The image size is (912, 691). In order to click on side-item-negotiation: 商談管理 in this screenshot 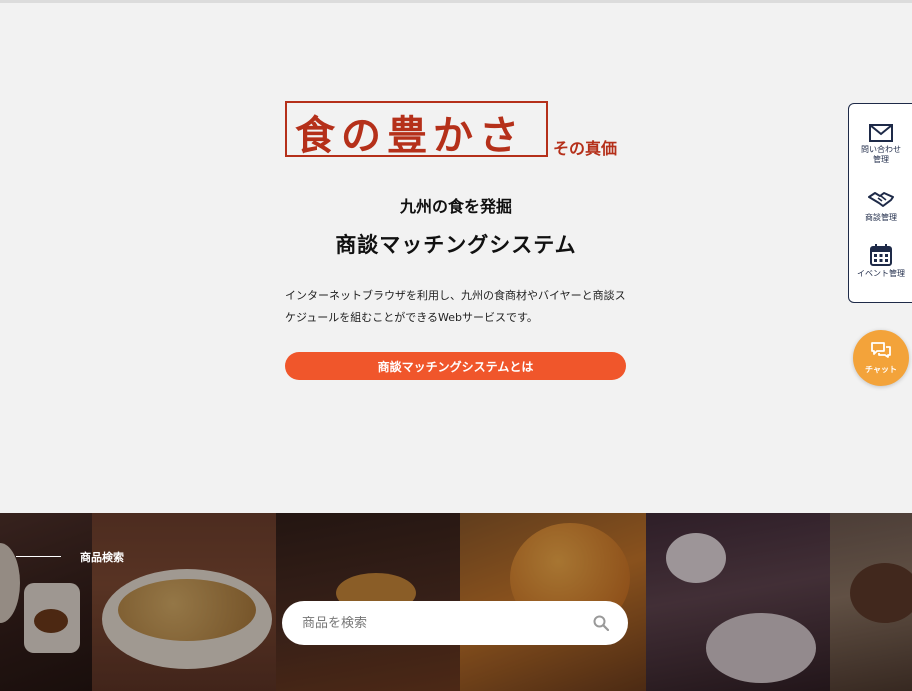, I will do `click(880, 206)`.